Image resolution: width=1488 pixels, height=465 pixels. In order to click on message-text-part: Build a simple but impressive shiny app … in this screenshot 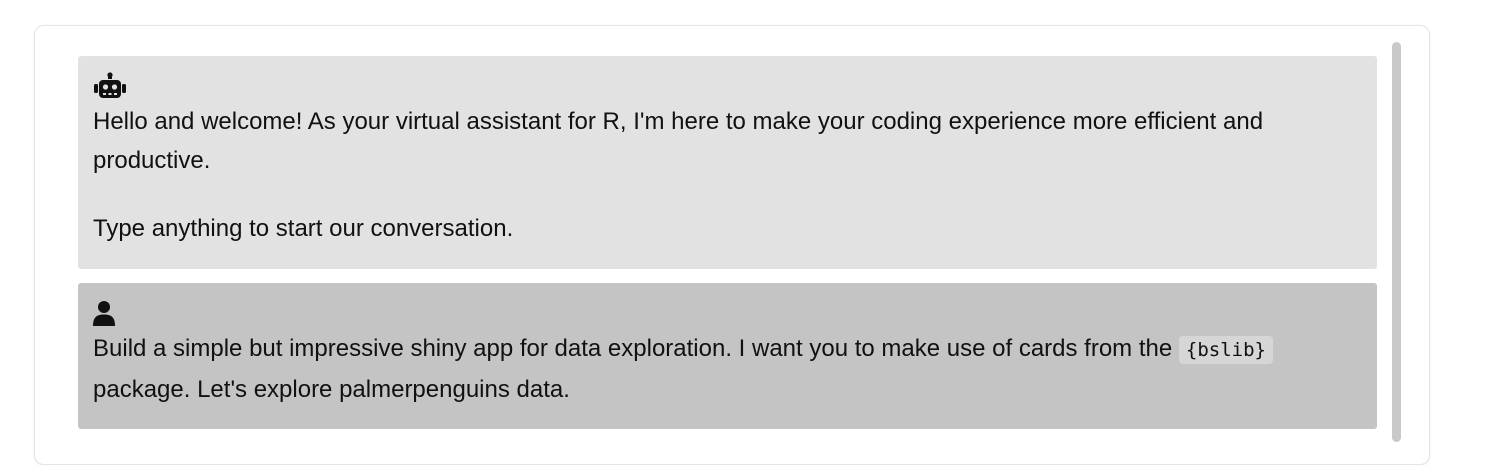, I will do `click(636, 348)`.